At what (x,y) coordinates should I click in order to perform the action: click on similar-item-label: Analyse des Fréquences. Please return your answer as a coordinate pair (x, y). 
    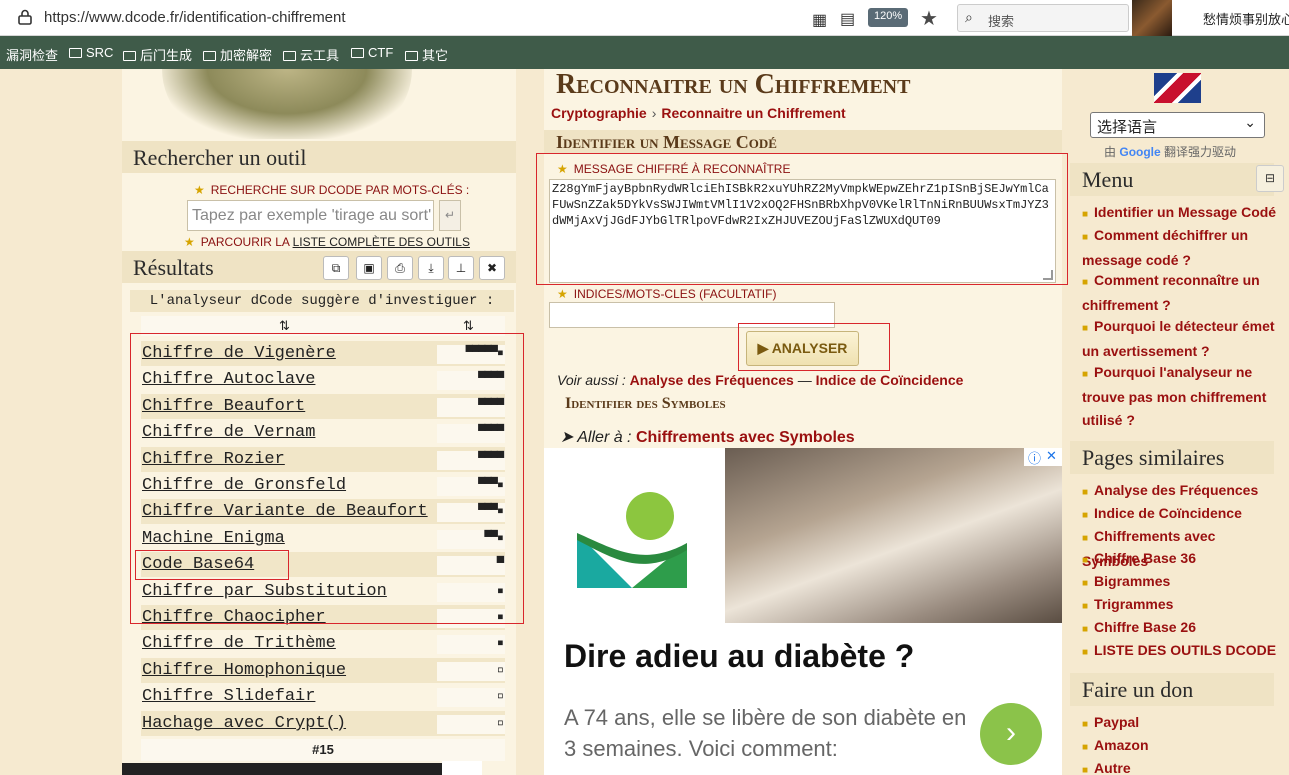
    Looking at the image, I should click on (1176, 490).